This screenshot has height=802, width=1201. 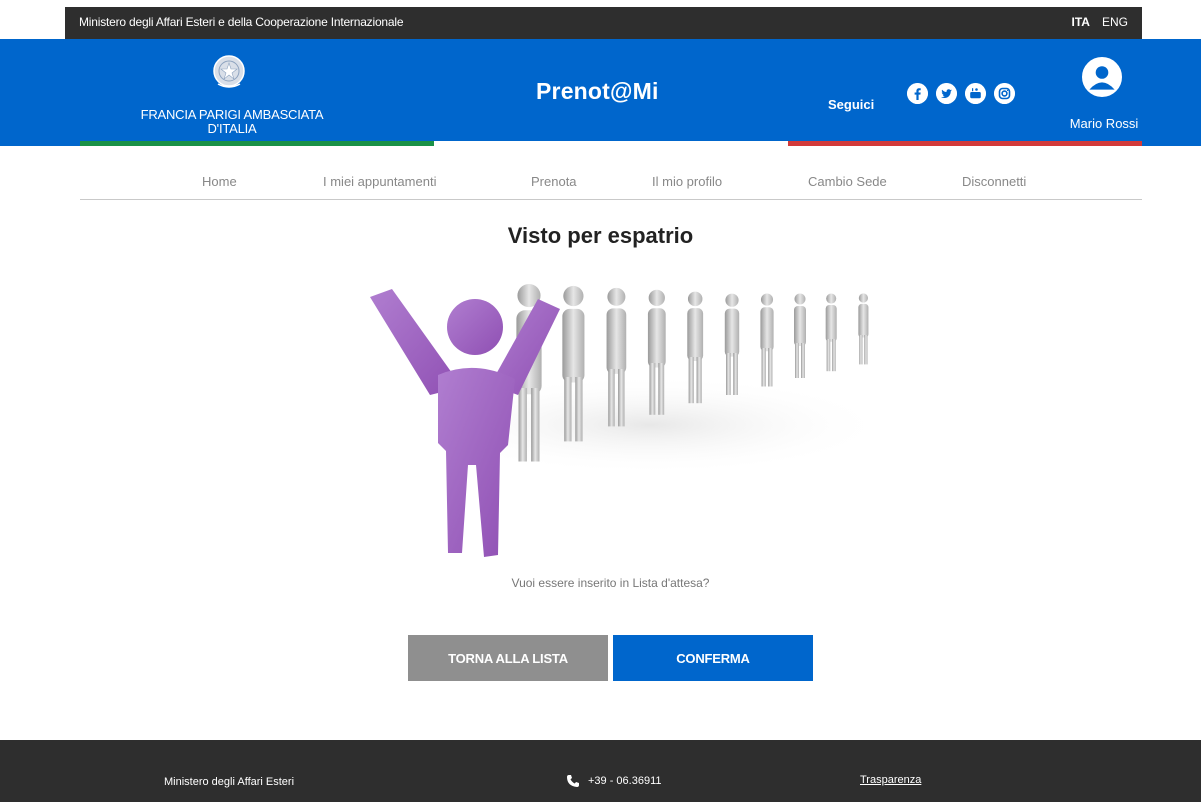 What do you see at coordinates (508, 658) in the screenshot?
I see `back-to-list-button: TORNA ALLA LISTA` at bounding box center [508, 658].